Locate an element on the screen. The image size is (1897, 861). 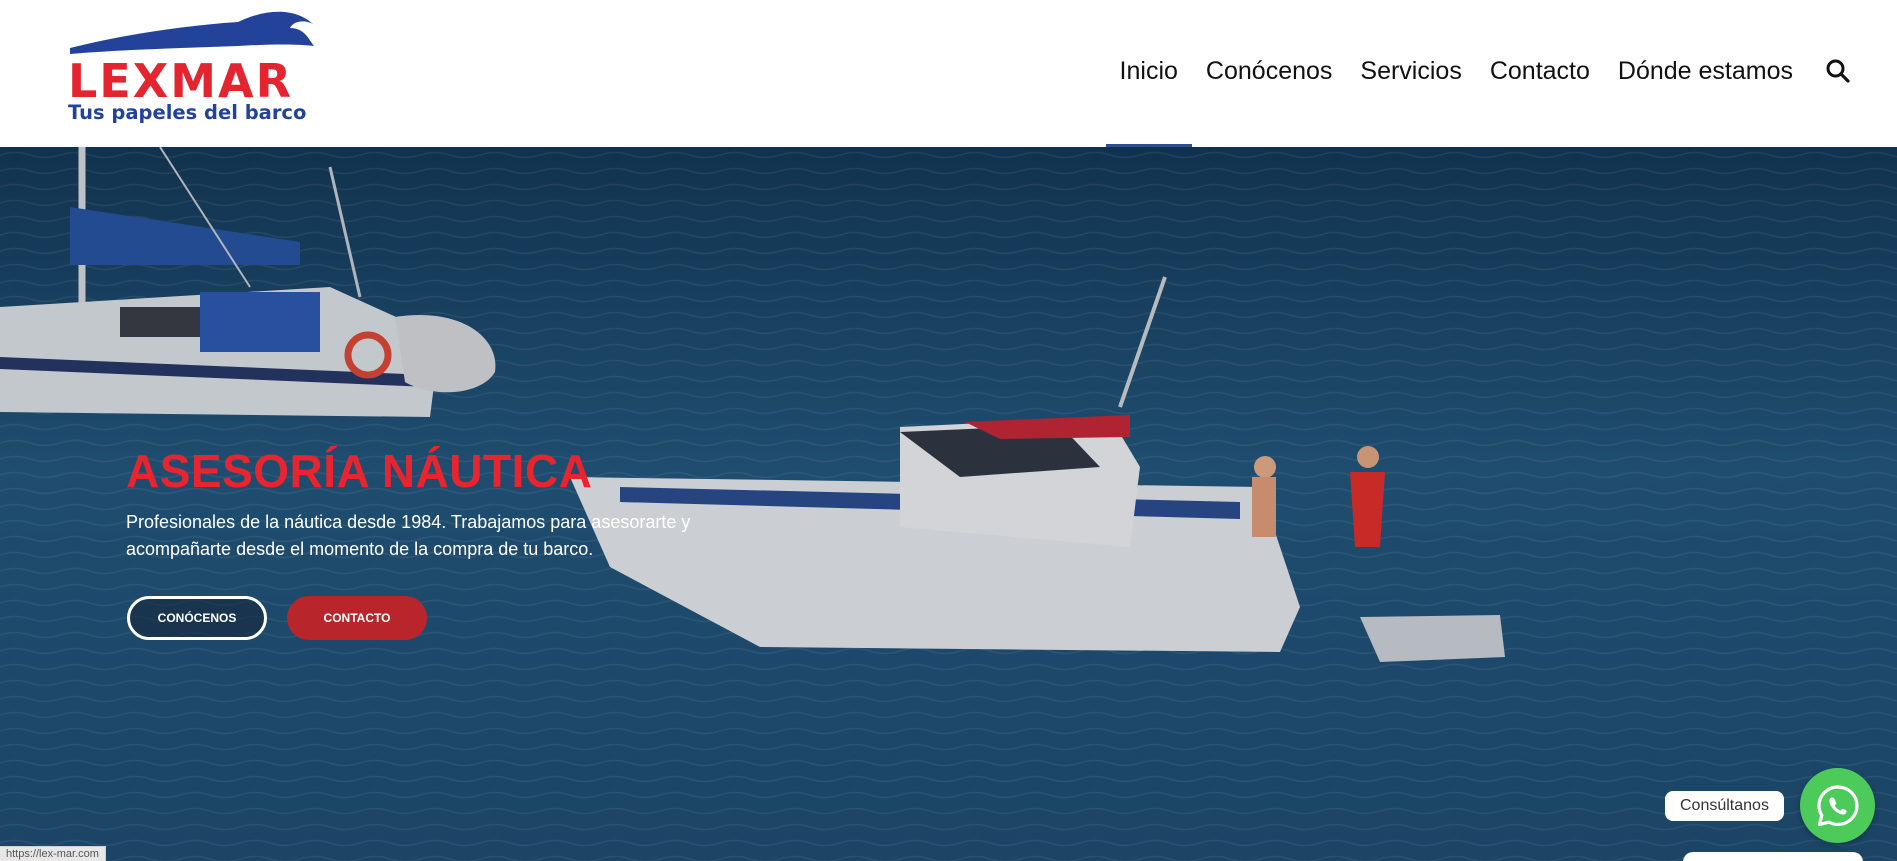
contacto-button: CONTACTO is located at coordinates (357, 618).